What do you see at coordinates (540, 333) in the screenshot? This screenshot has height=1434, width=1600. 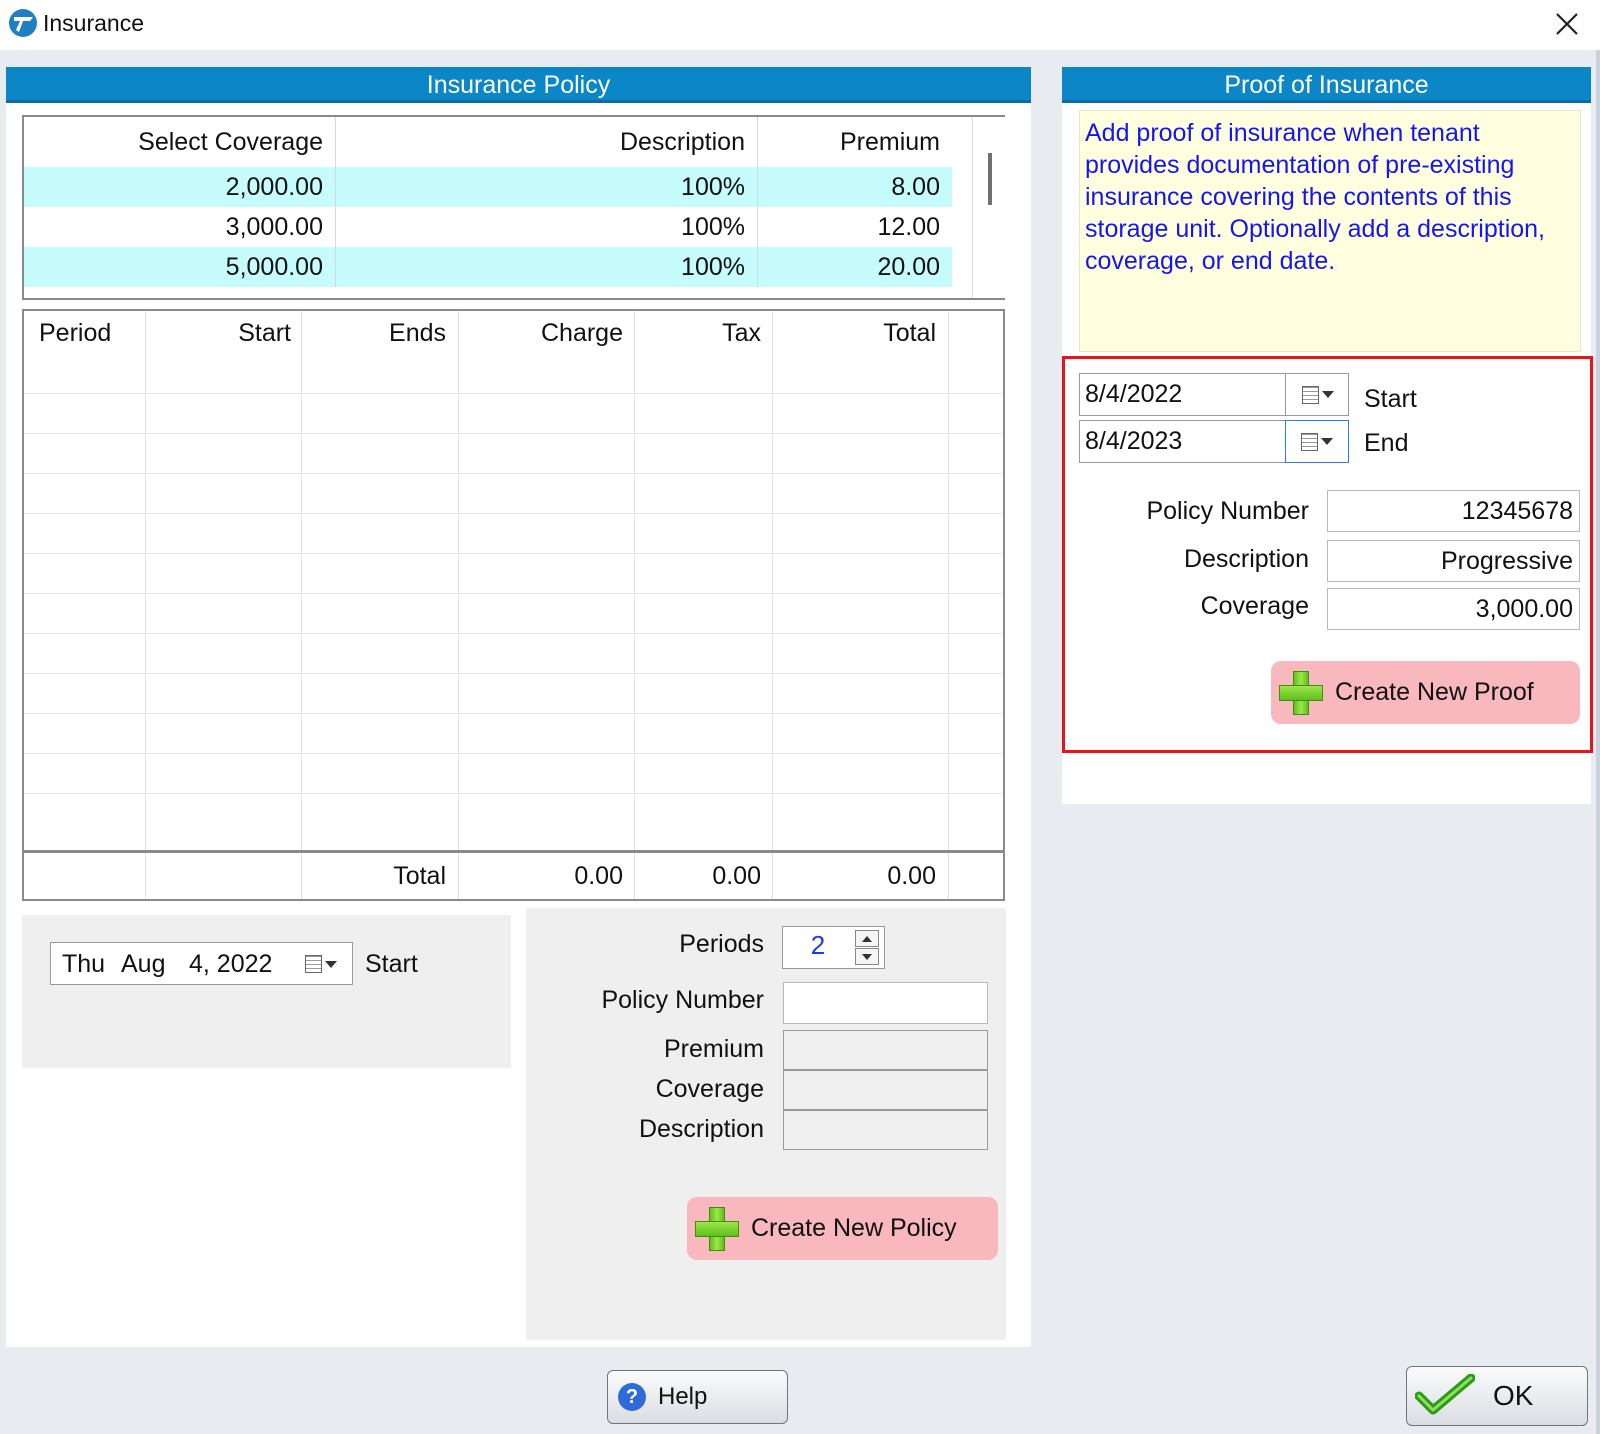 I see `column-header-charge: Charge` at bounding box center [540, 333].